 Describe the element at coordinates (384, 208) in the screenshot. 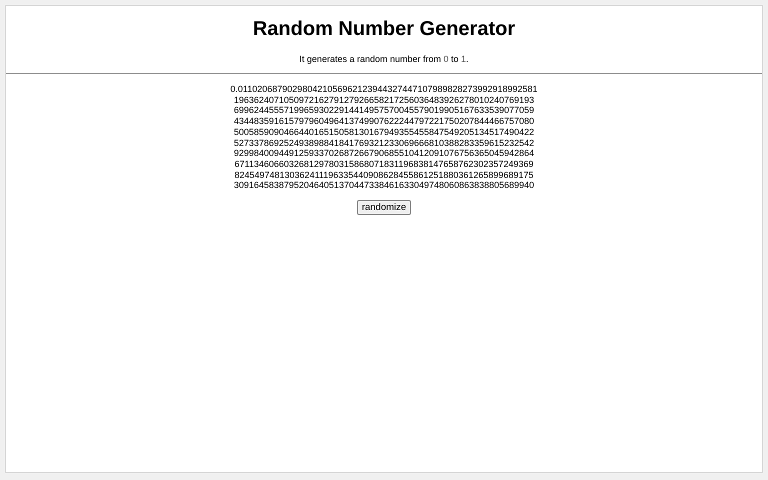

I see `randomize-button: randomize` at that location.